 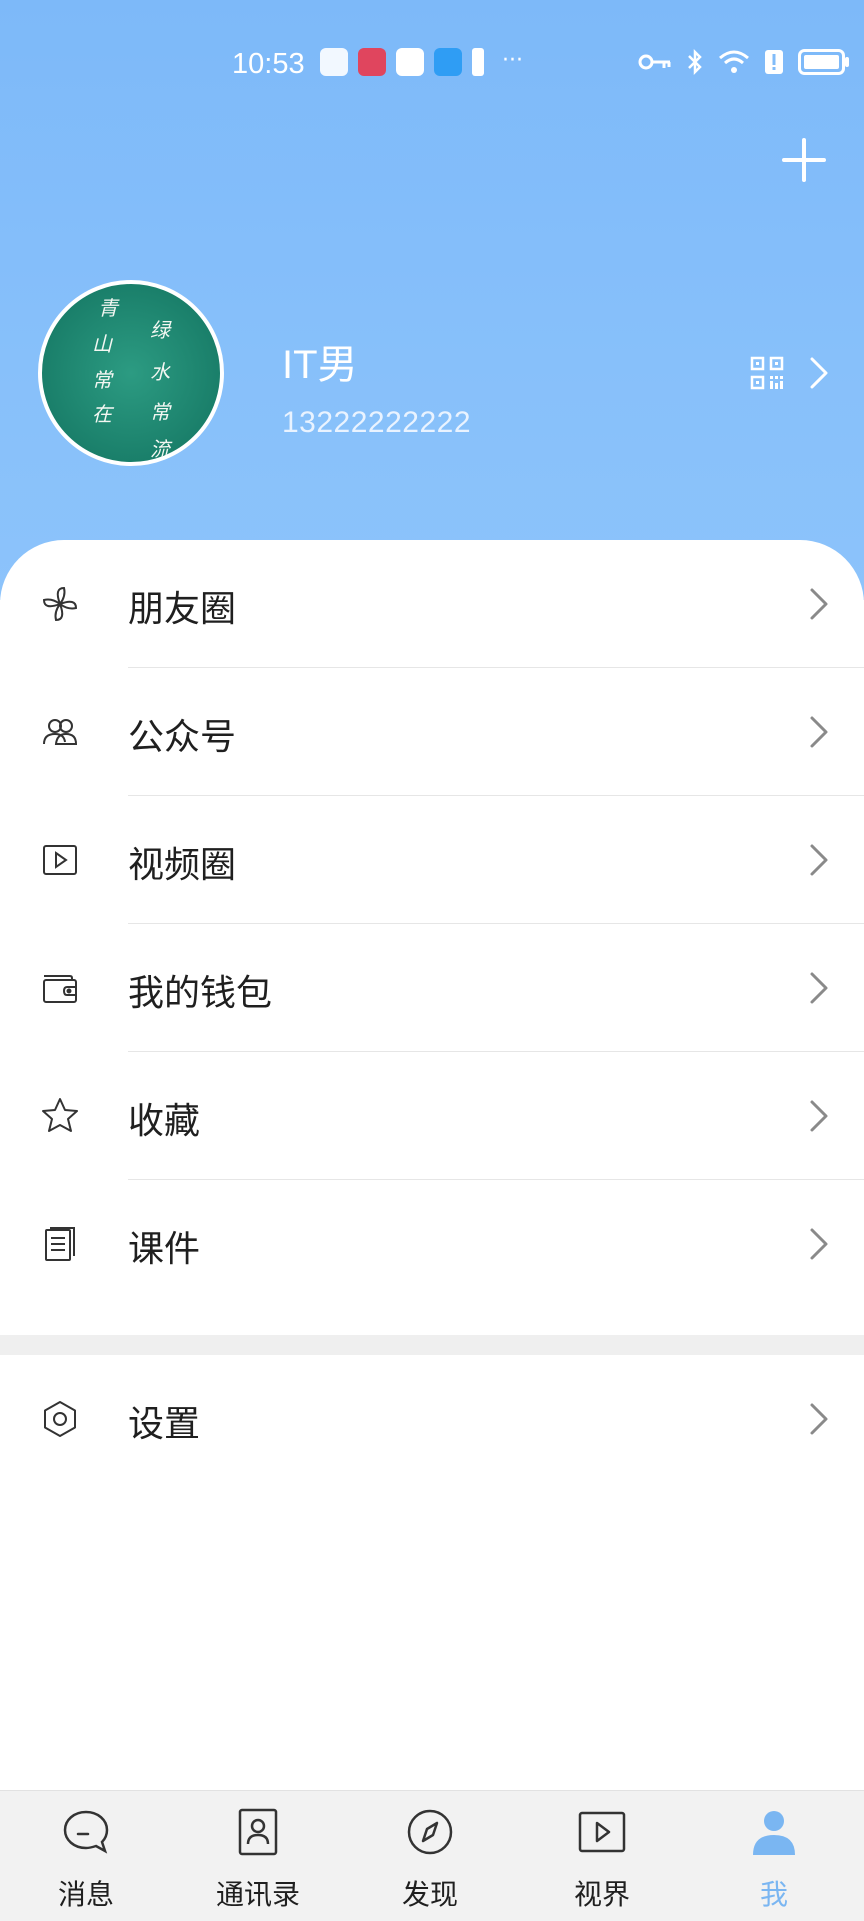 What do you see at coordinates (268, 64) in the screenshot?
I see `status-time: 10:53` at bounding box center [268, 64].